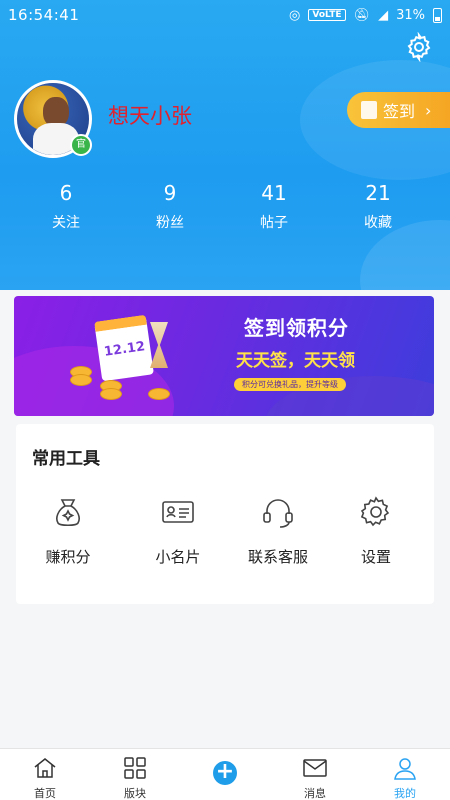 This screenshot has height=800, width=450. Describe the element at coordinates (159, 345) in the screenshot. I see `hourglass-icon` at that location.